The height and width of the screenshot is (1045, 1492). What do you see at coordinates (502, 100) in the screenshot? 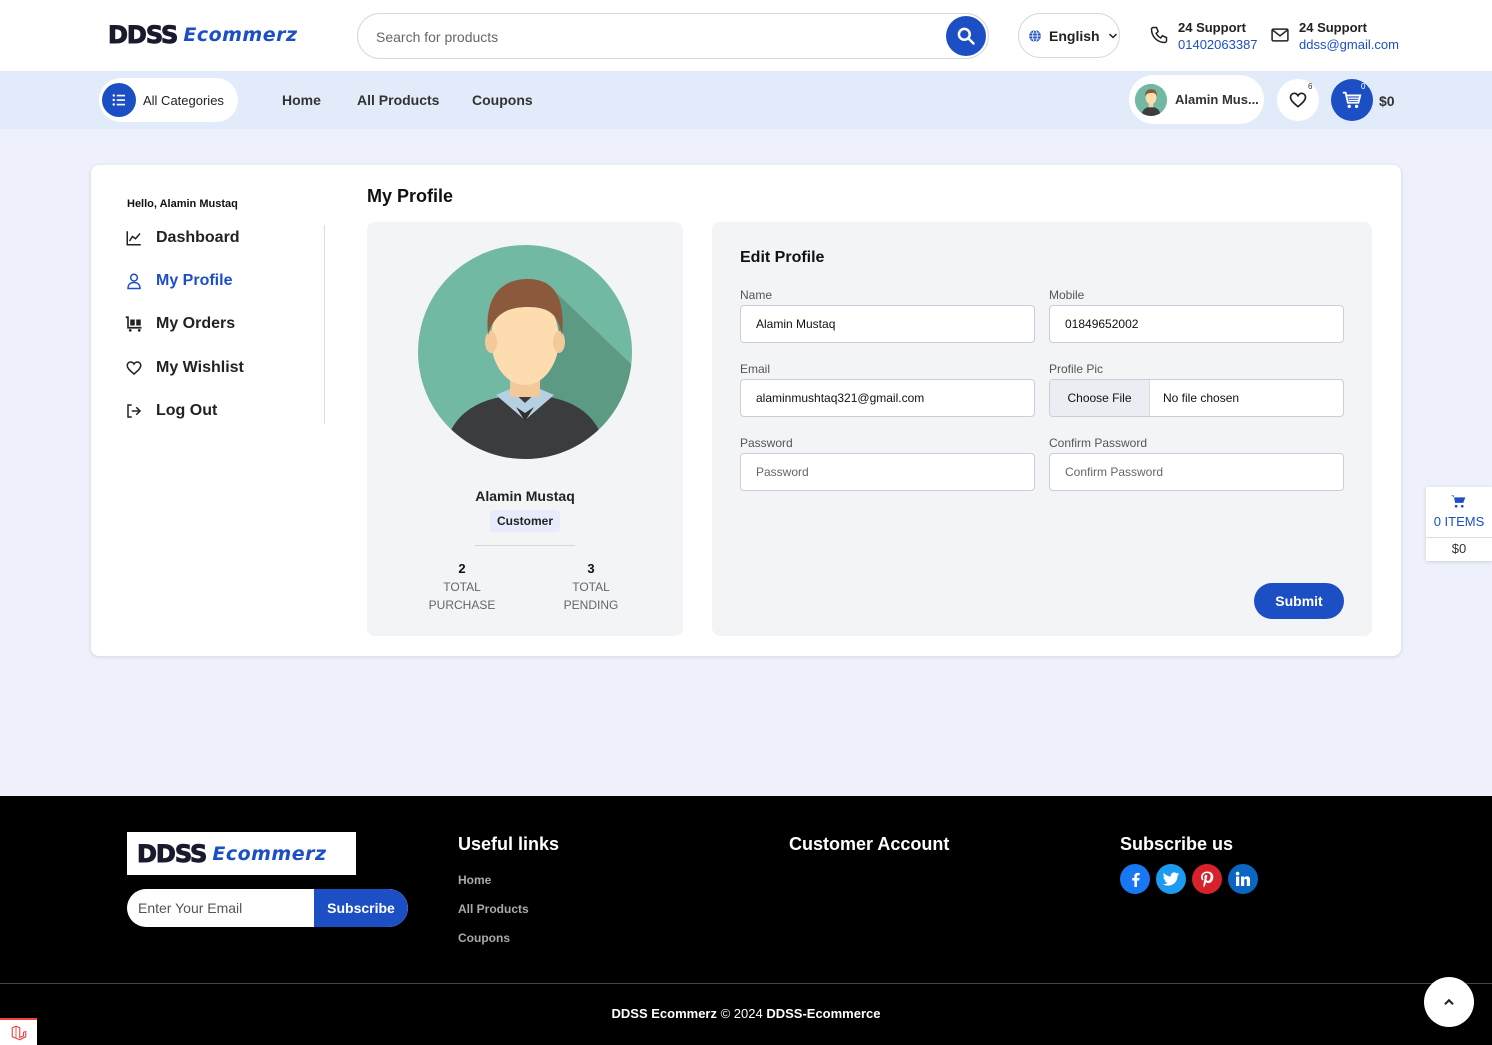
I see `nav-coupons: Coupons` at bounding box center [502, 100].